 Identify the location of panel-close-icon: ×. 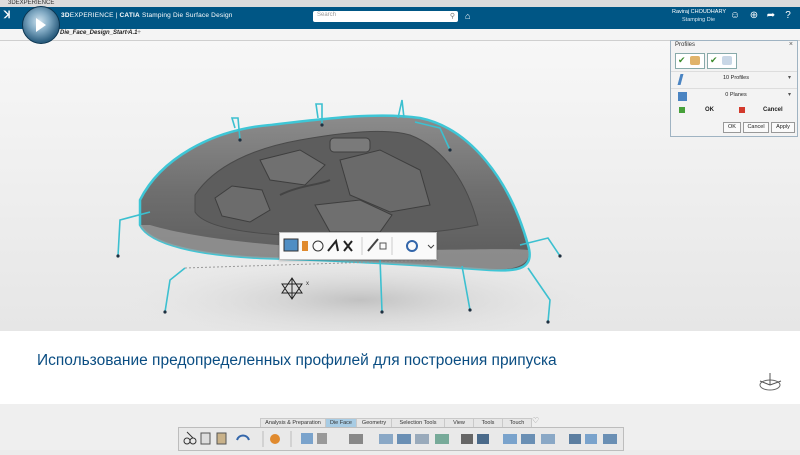
(791, 44).